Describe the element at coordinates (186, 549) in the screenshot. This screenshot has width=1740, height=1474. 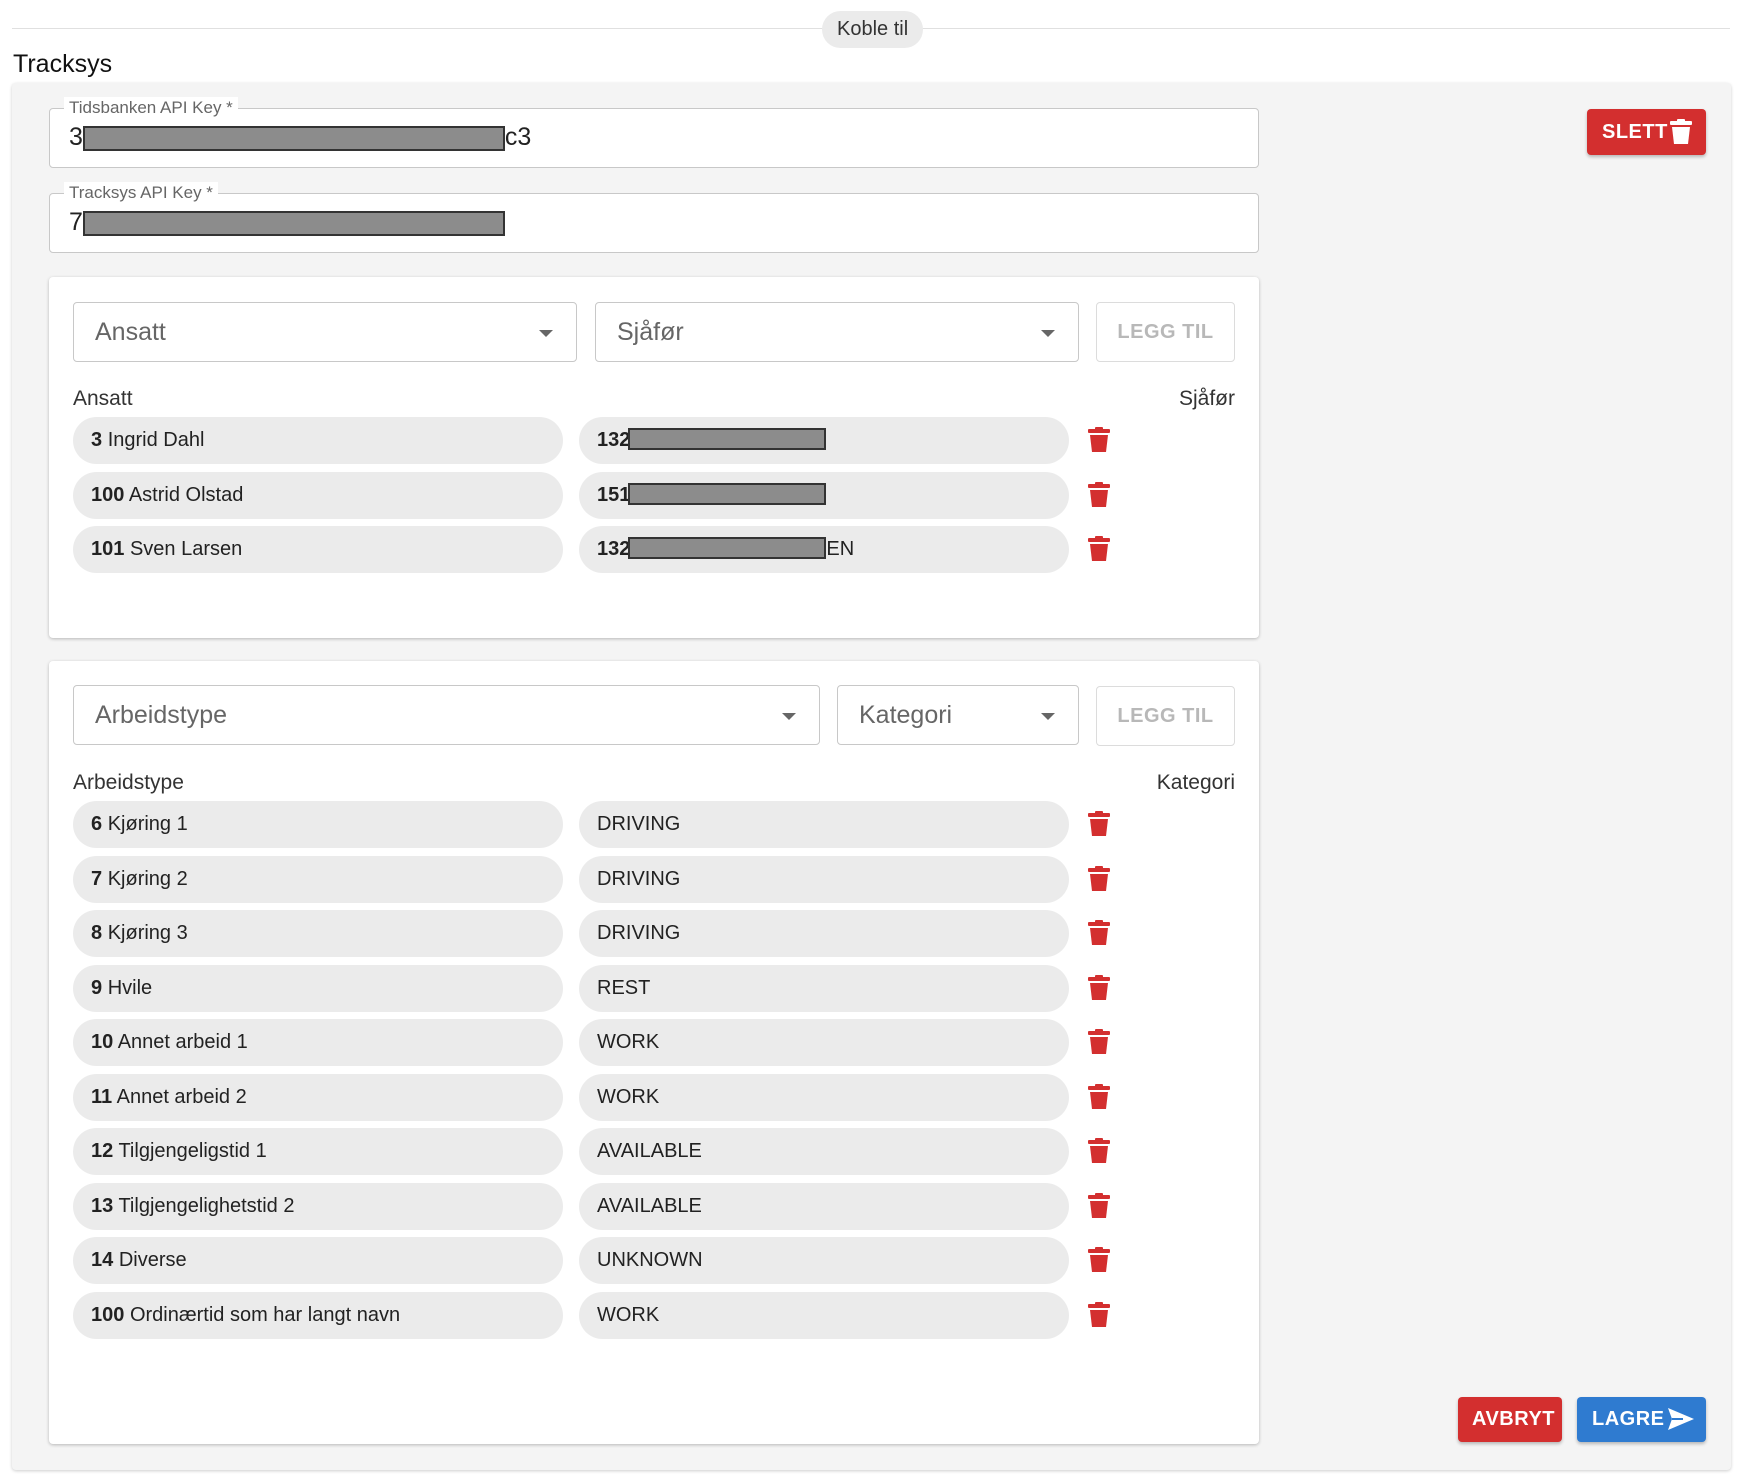
I see `employee-name: Sven Larsen` at that location.